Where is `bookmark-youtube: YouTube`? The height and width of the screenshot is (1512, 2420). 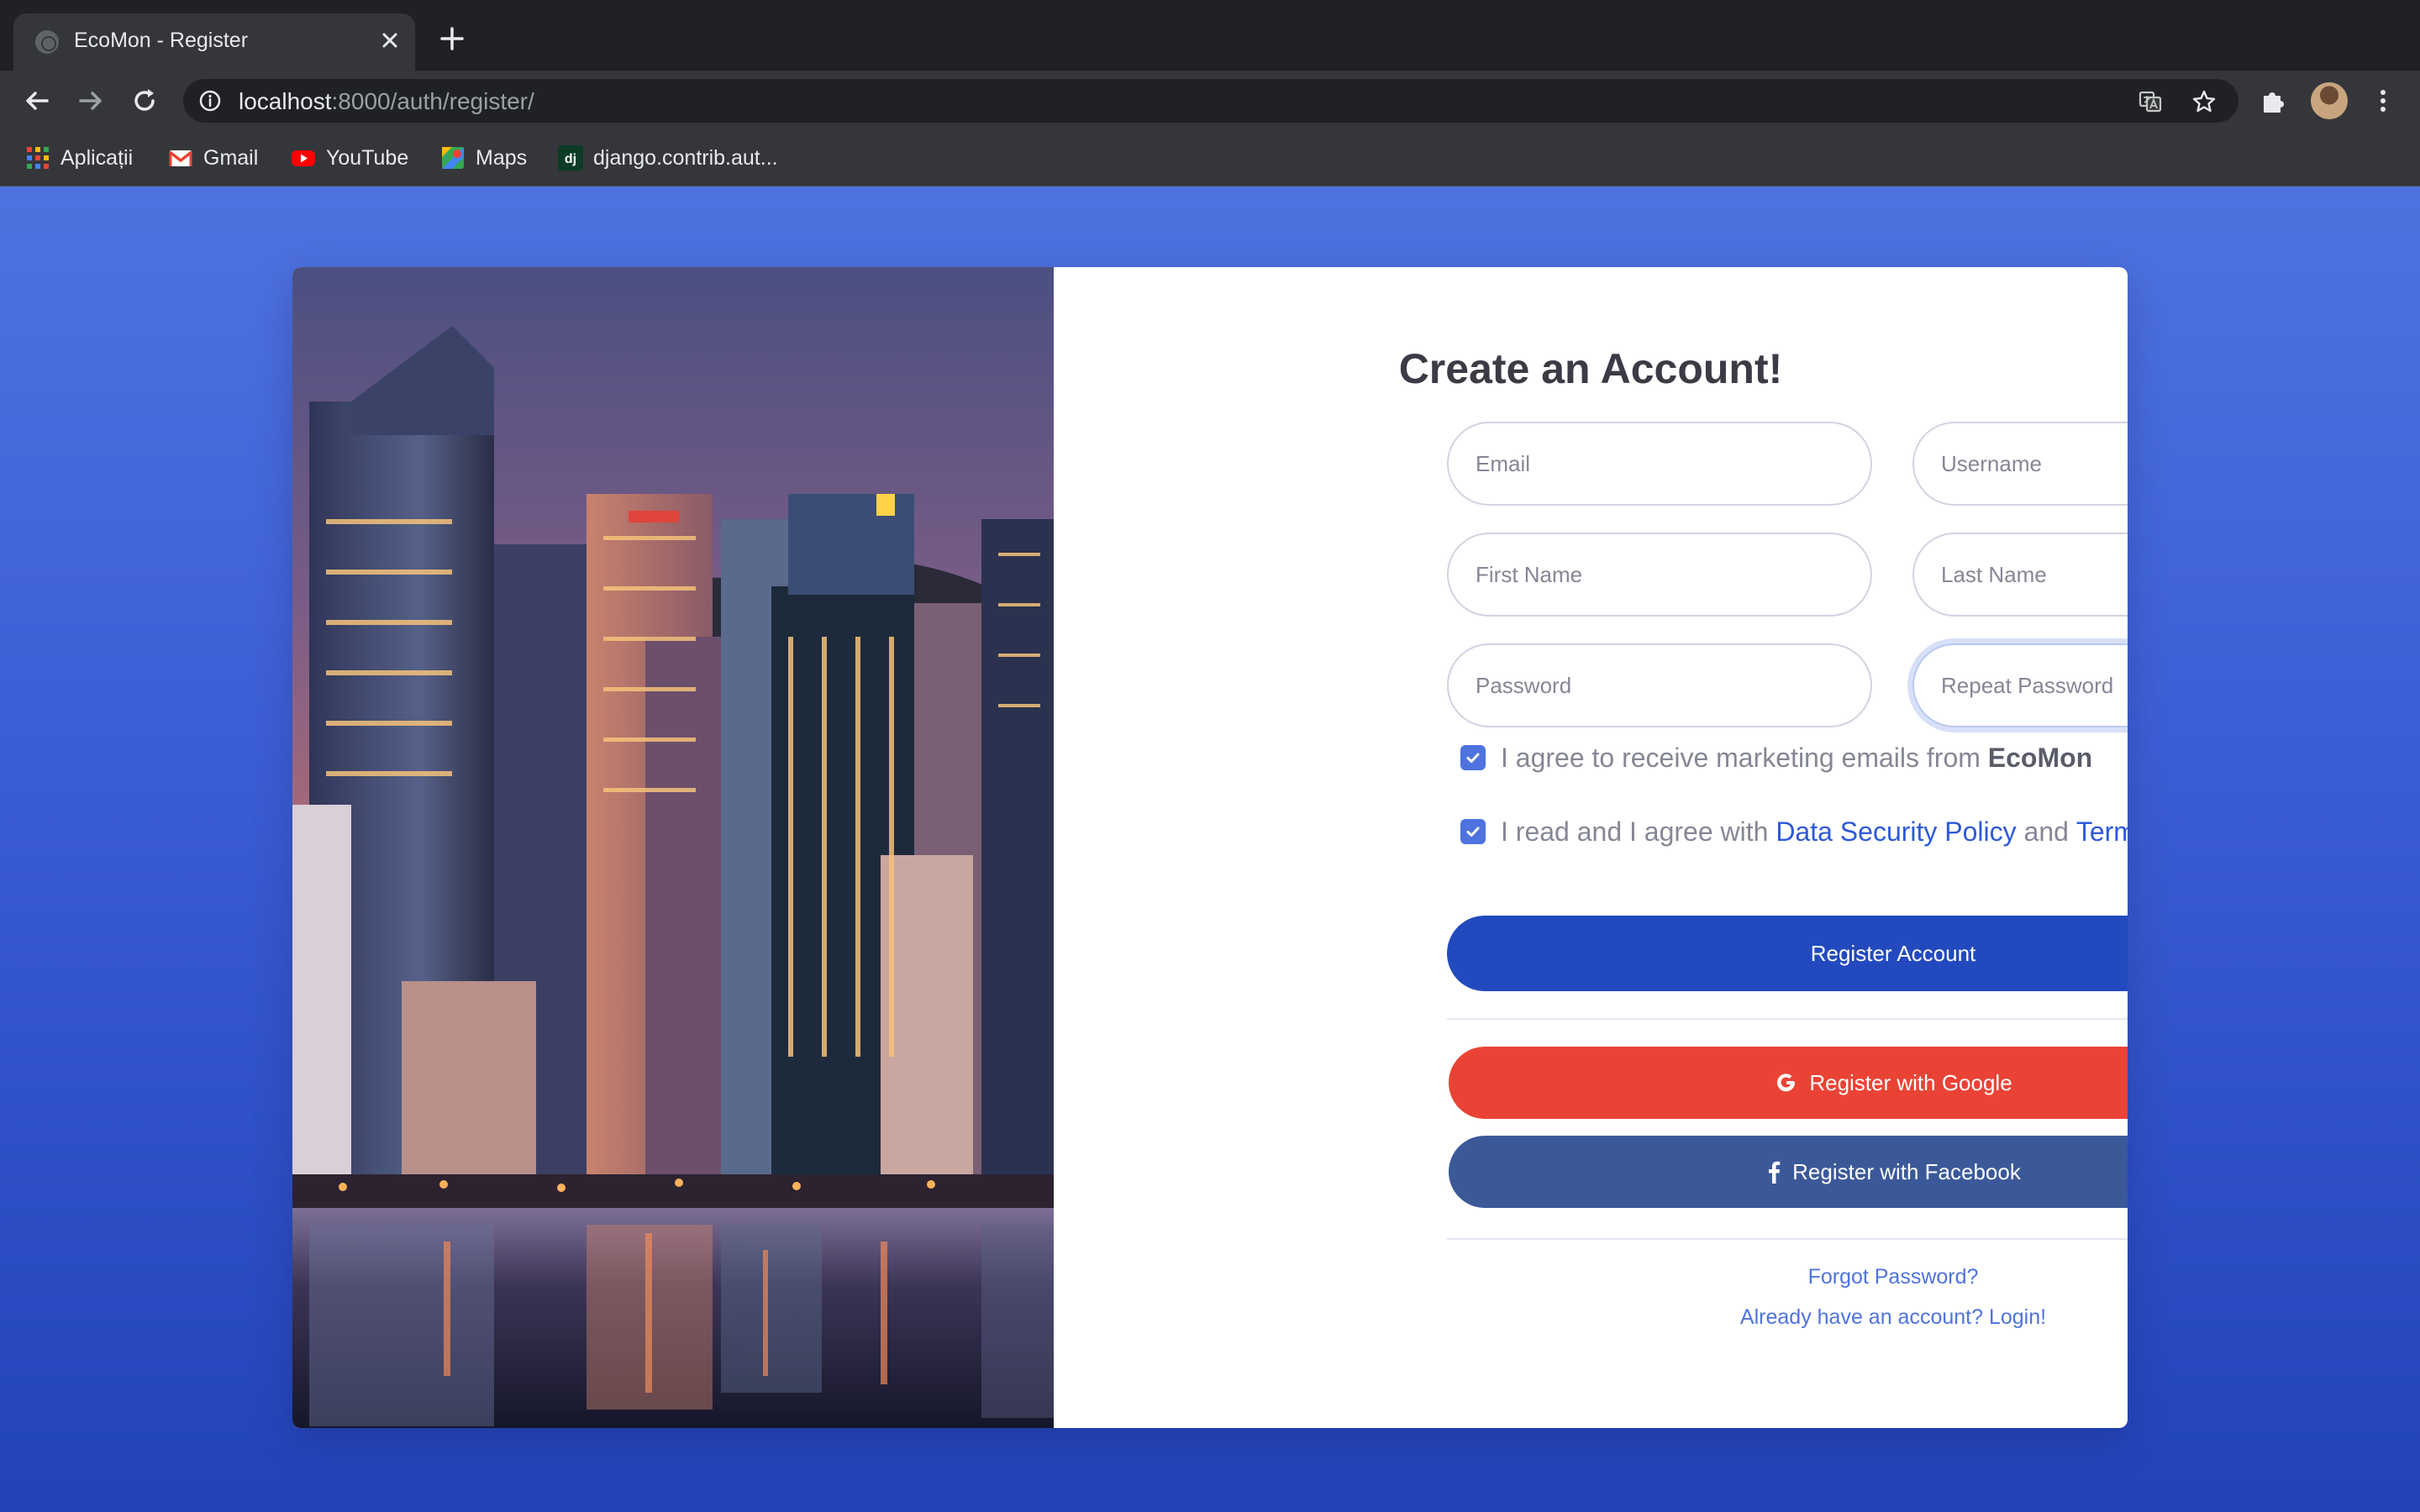 bookmark-youtube: YouTube is located at coordinates (349, 158).